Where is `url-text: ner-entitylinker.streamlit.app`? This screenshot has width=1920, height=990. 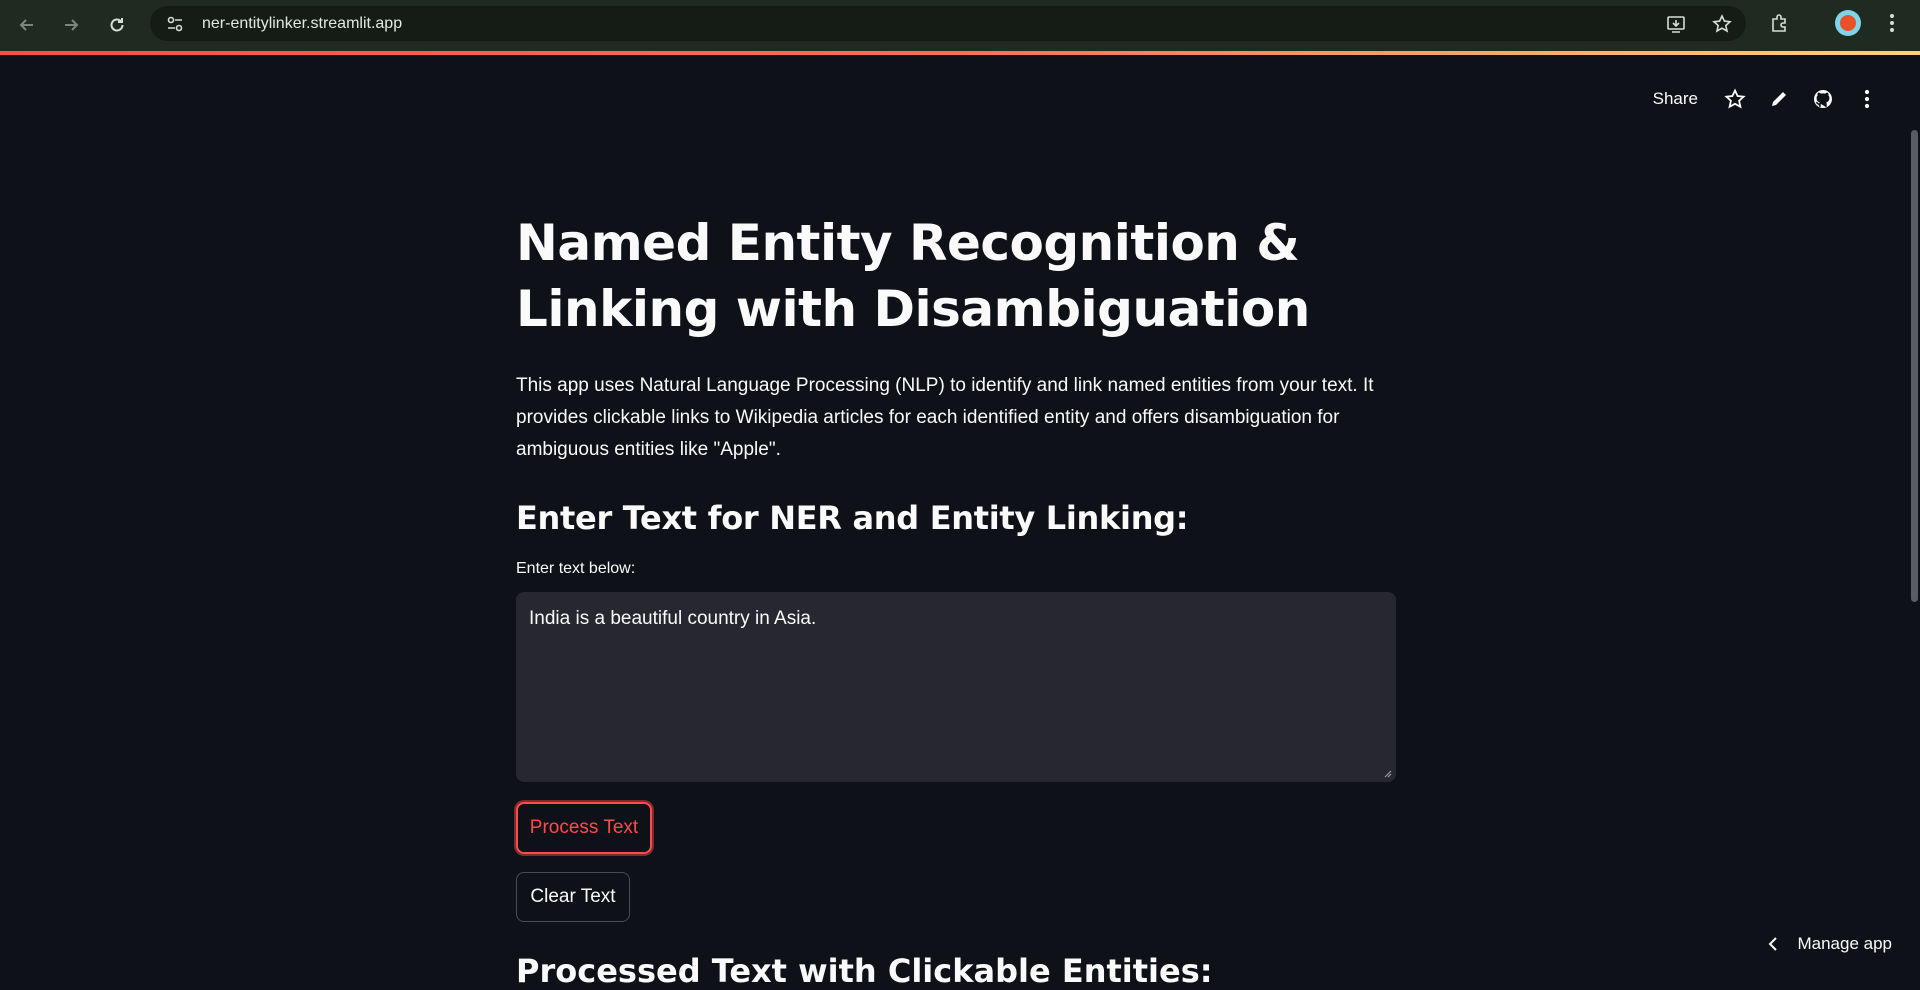 url-text: ner-entitylinker.streamlit.app is located at coordinates (302, 24).